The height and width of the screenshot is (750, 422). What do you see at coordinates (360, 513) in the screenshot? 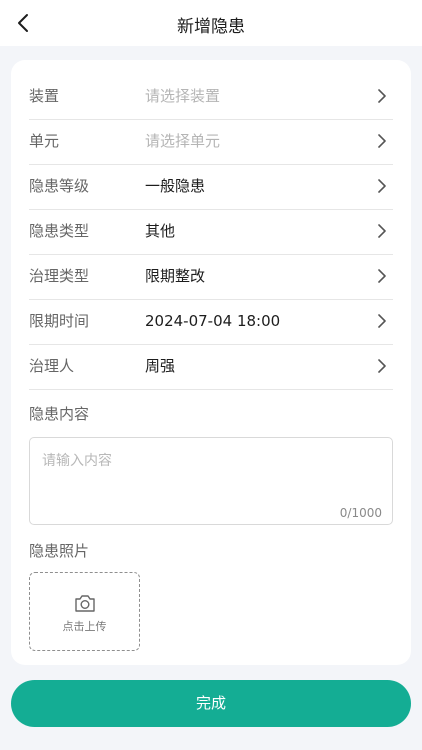
I see `char-counter: 0/1000` at bounding box center [360, 513].